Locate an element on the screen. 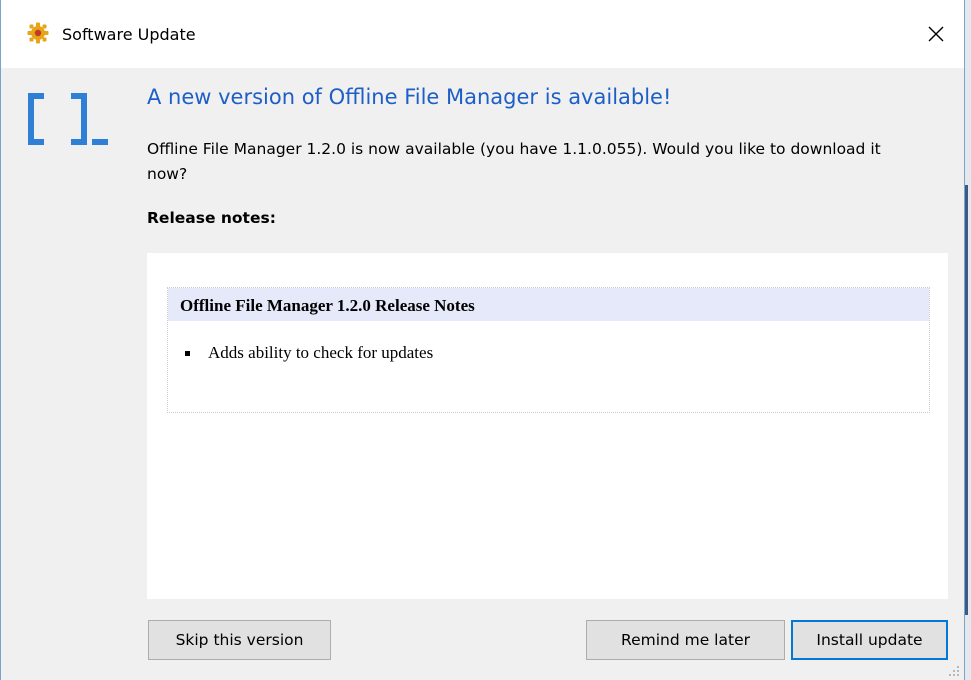  release-notes-list: Adds ability to check for updates is located at coordinates (548, 353).